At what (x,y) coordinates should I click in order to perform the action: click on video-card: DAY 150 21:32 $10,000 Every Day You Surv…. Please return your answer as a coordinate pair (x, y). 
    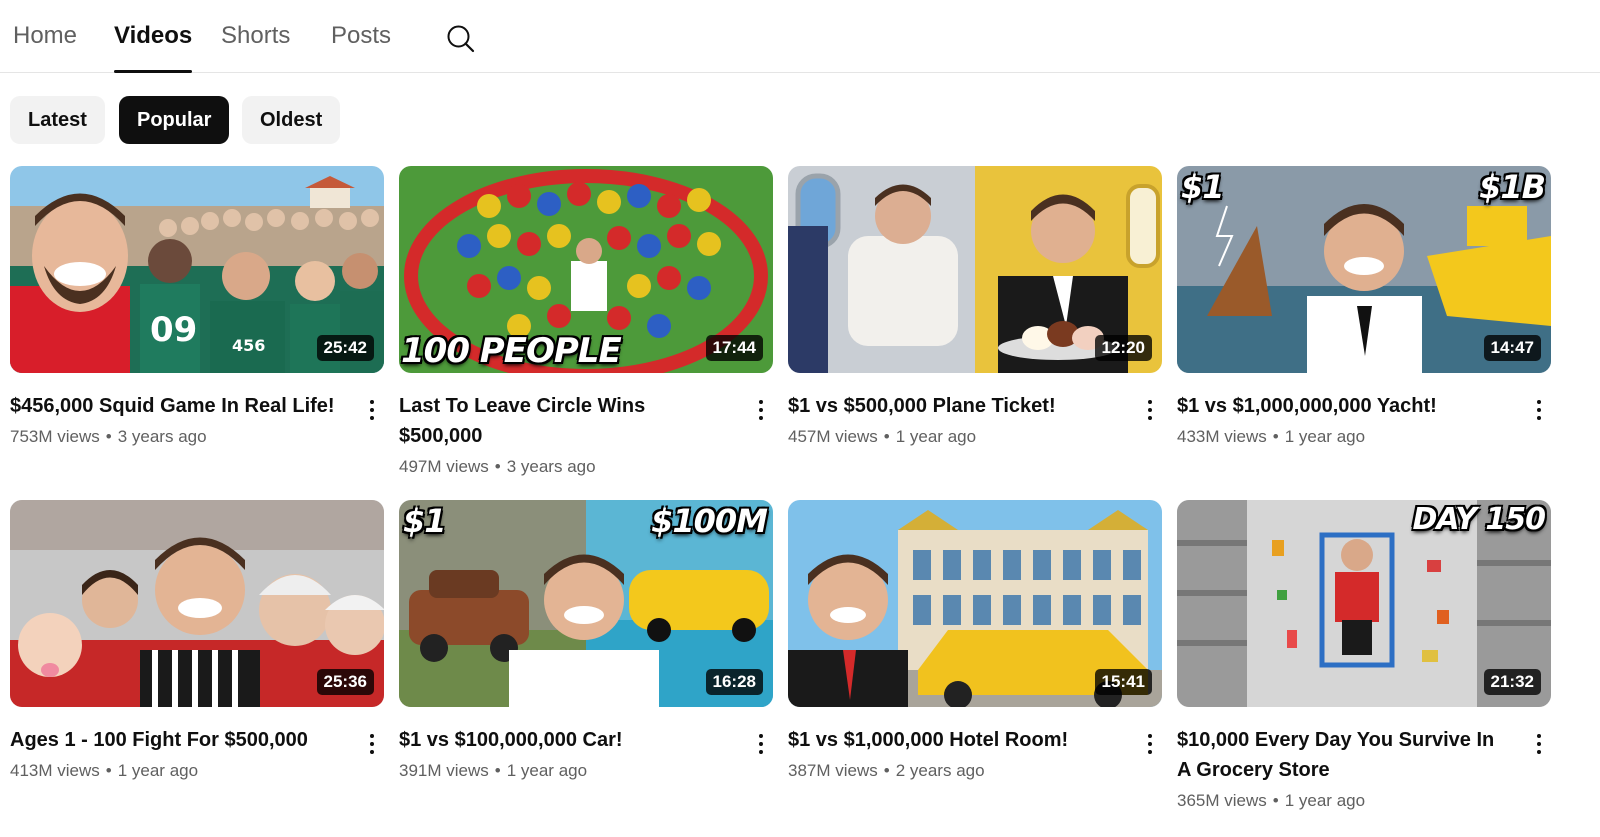
    Looking at the image, I should click on (1364, 655).